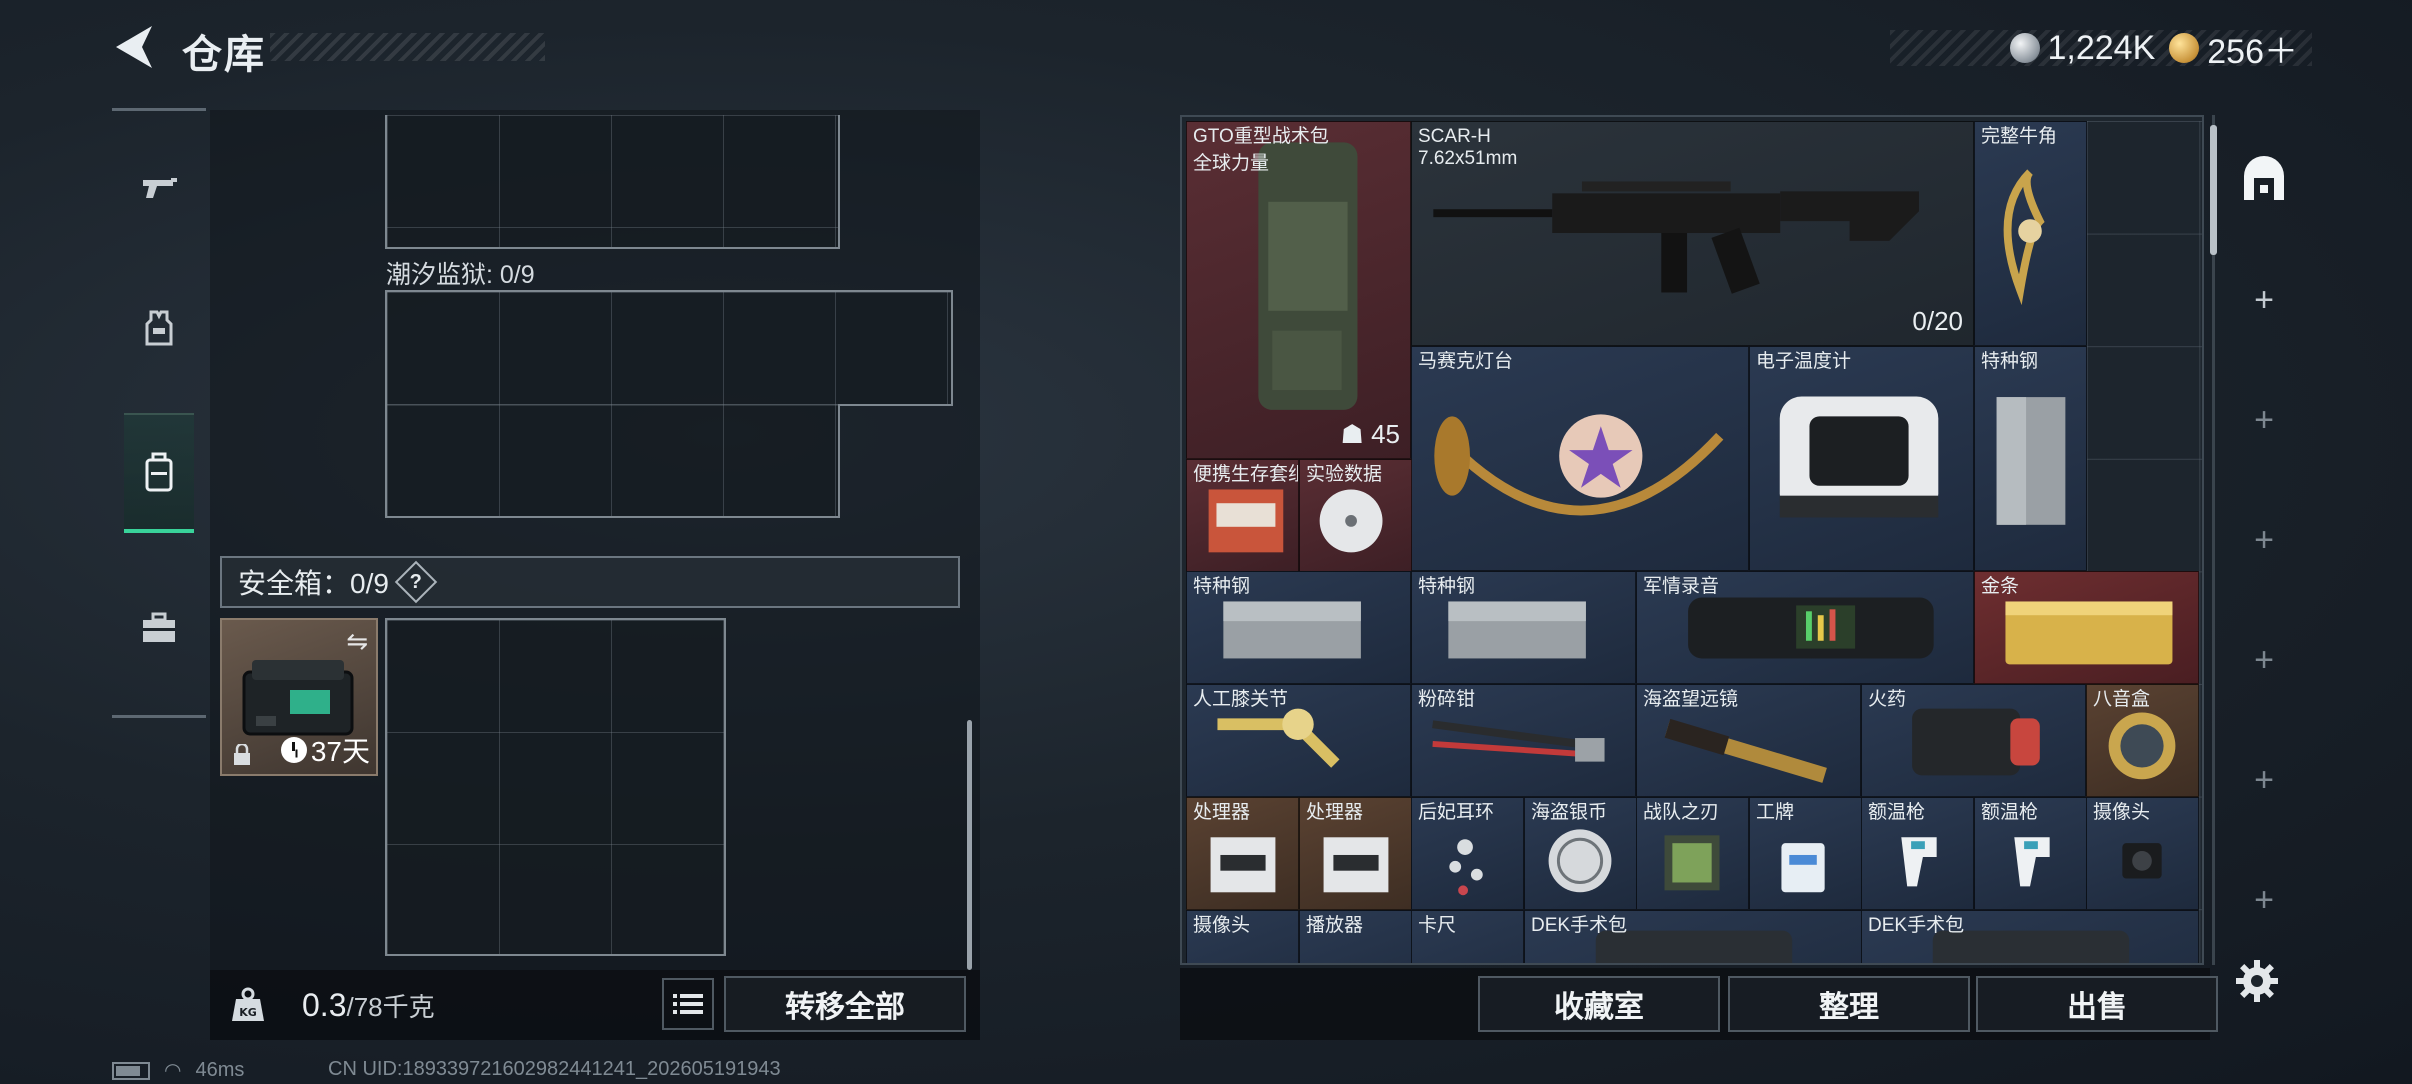 This screenshot has height=1084, width=2412. Describe the element at coordinates (1805, 627) in the screenshot. I see `item-intel-recording: 军情录音` at that location.